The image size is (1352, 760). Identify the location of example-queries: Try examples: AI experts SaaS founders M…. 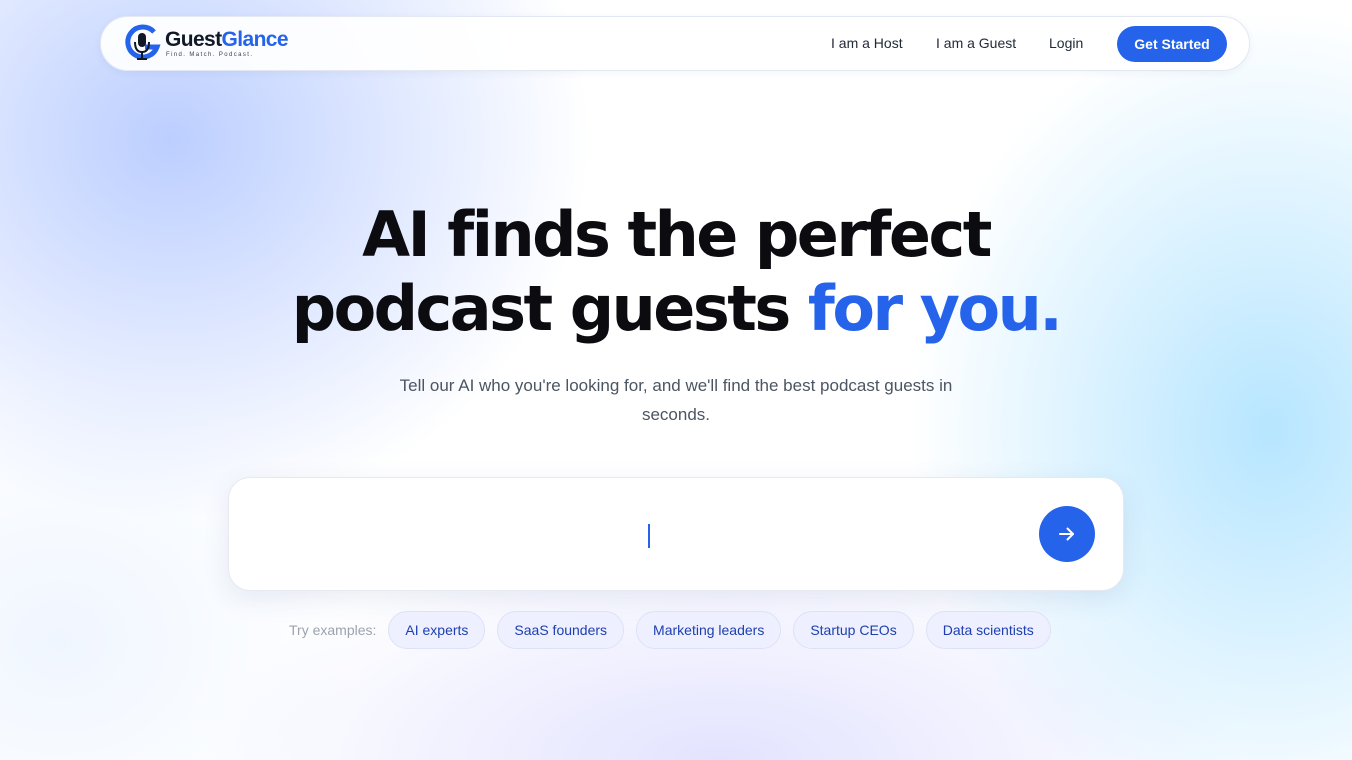
(676, 630).